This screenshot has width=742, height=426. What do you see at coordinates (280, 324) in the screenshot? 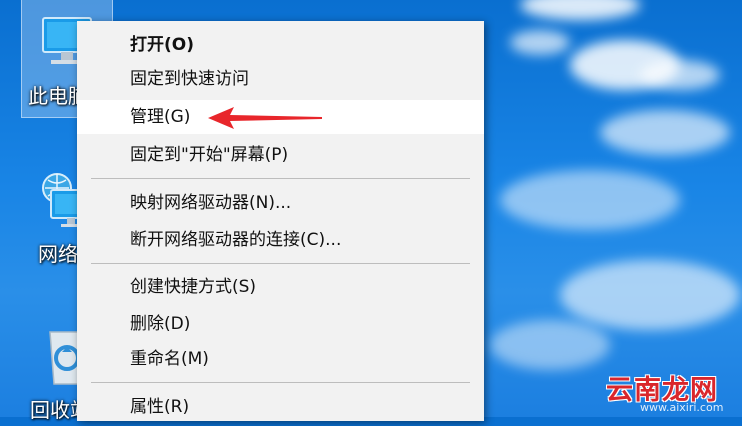
I see `menu-item-delete: 删除(D)` at bounding box center [280, 324].